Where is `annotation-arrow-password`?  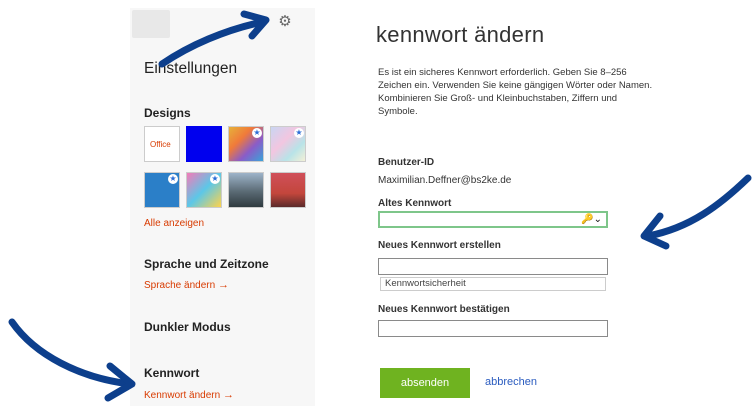
annotation-arrow-password is located at coordinates (71, 353).